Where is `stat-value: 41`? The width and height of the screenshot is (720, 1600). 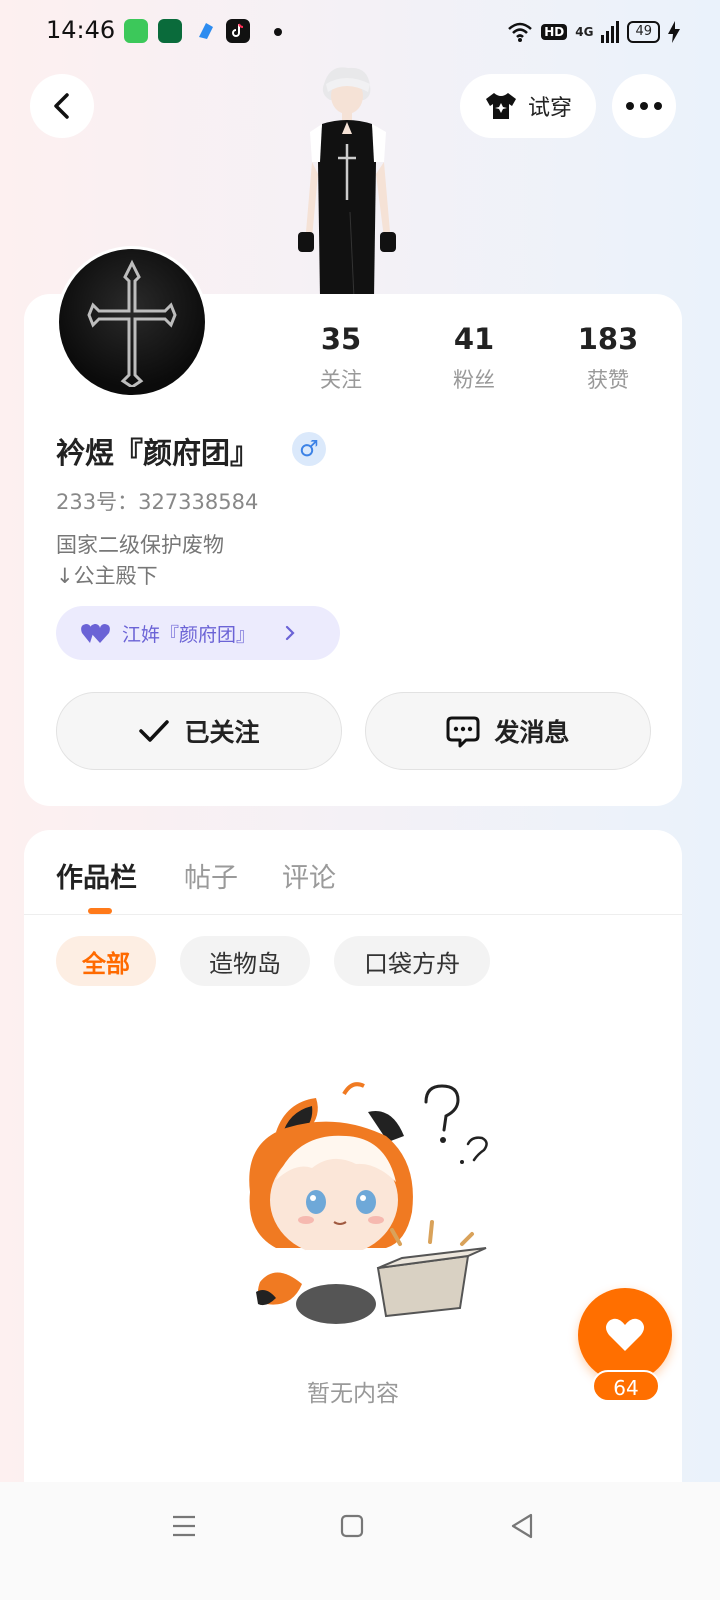 stat-value: 41 is located at coordinates (474, 339).